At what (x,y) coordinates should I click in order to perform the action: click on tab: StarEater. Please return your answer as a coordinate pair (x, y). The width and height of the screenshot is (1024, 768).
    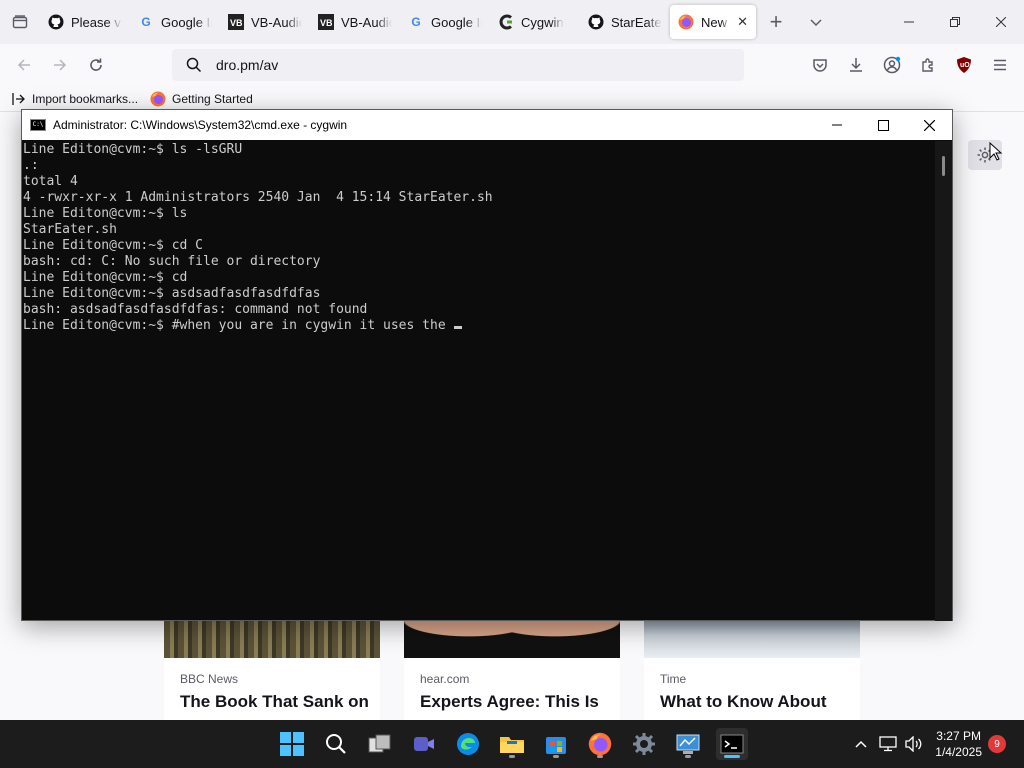
    Looking at the image, I should click on (625, 22).